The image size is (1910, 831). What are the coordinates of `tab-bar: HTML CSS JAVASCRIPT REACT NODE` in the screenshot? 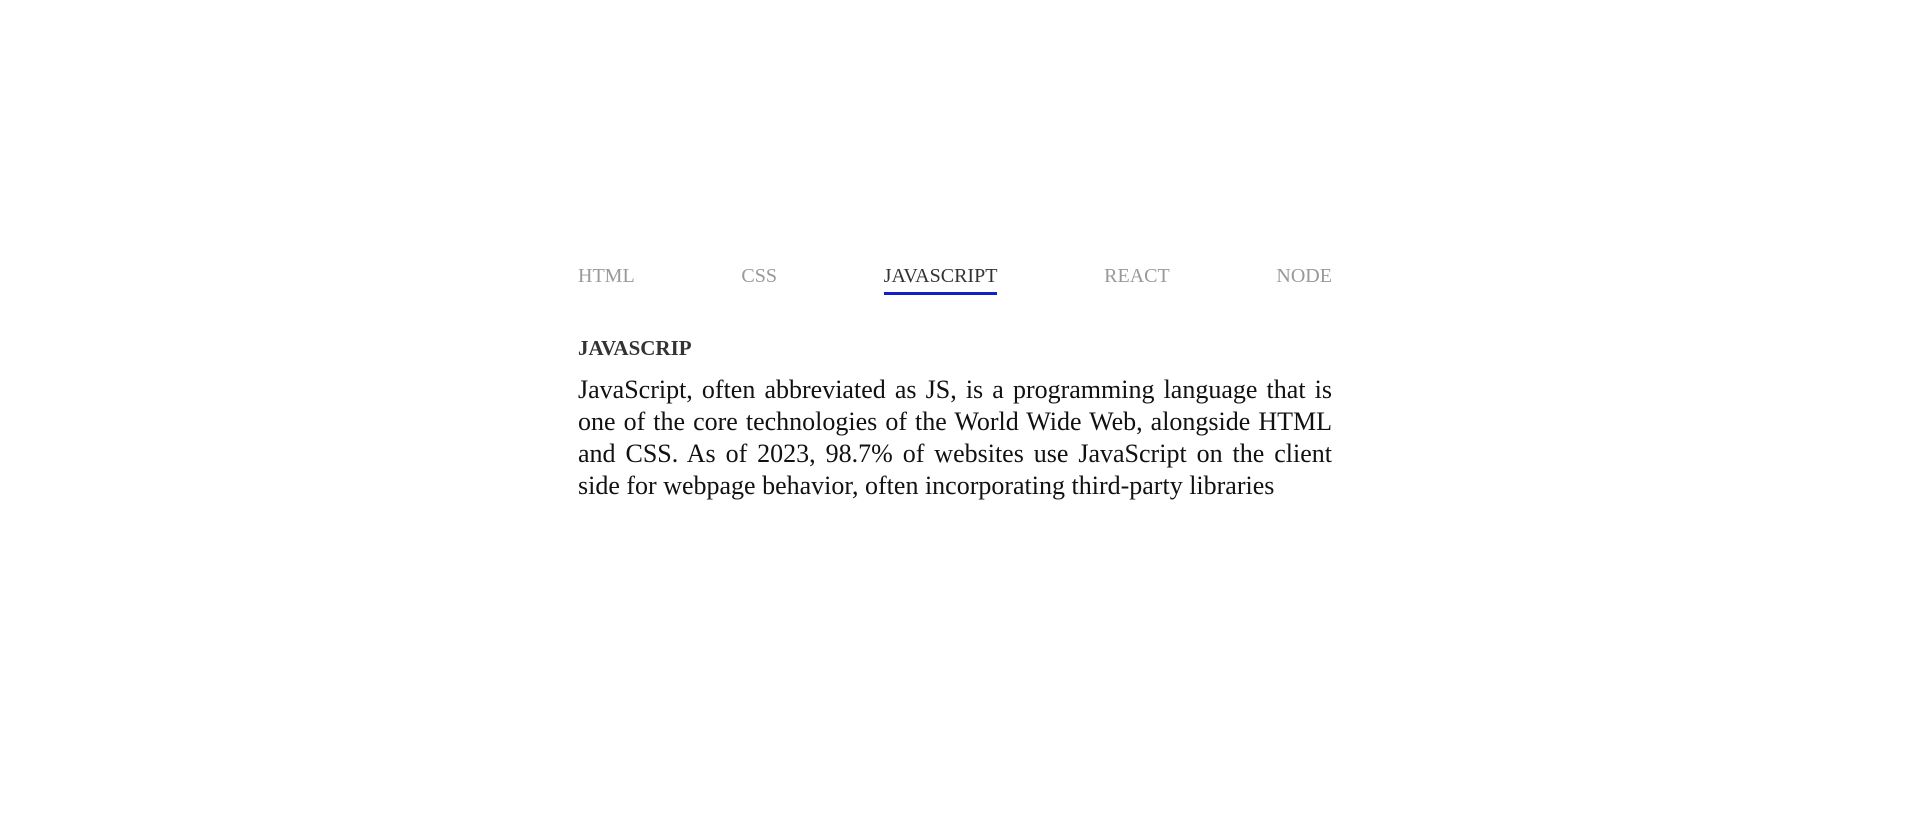 It's located at (955, 280).